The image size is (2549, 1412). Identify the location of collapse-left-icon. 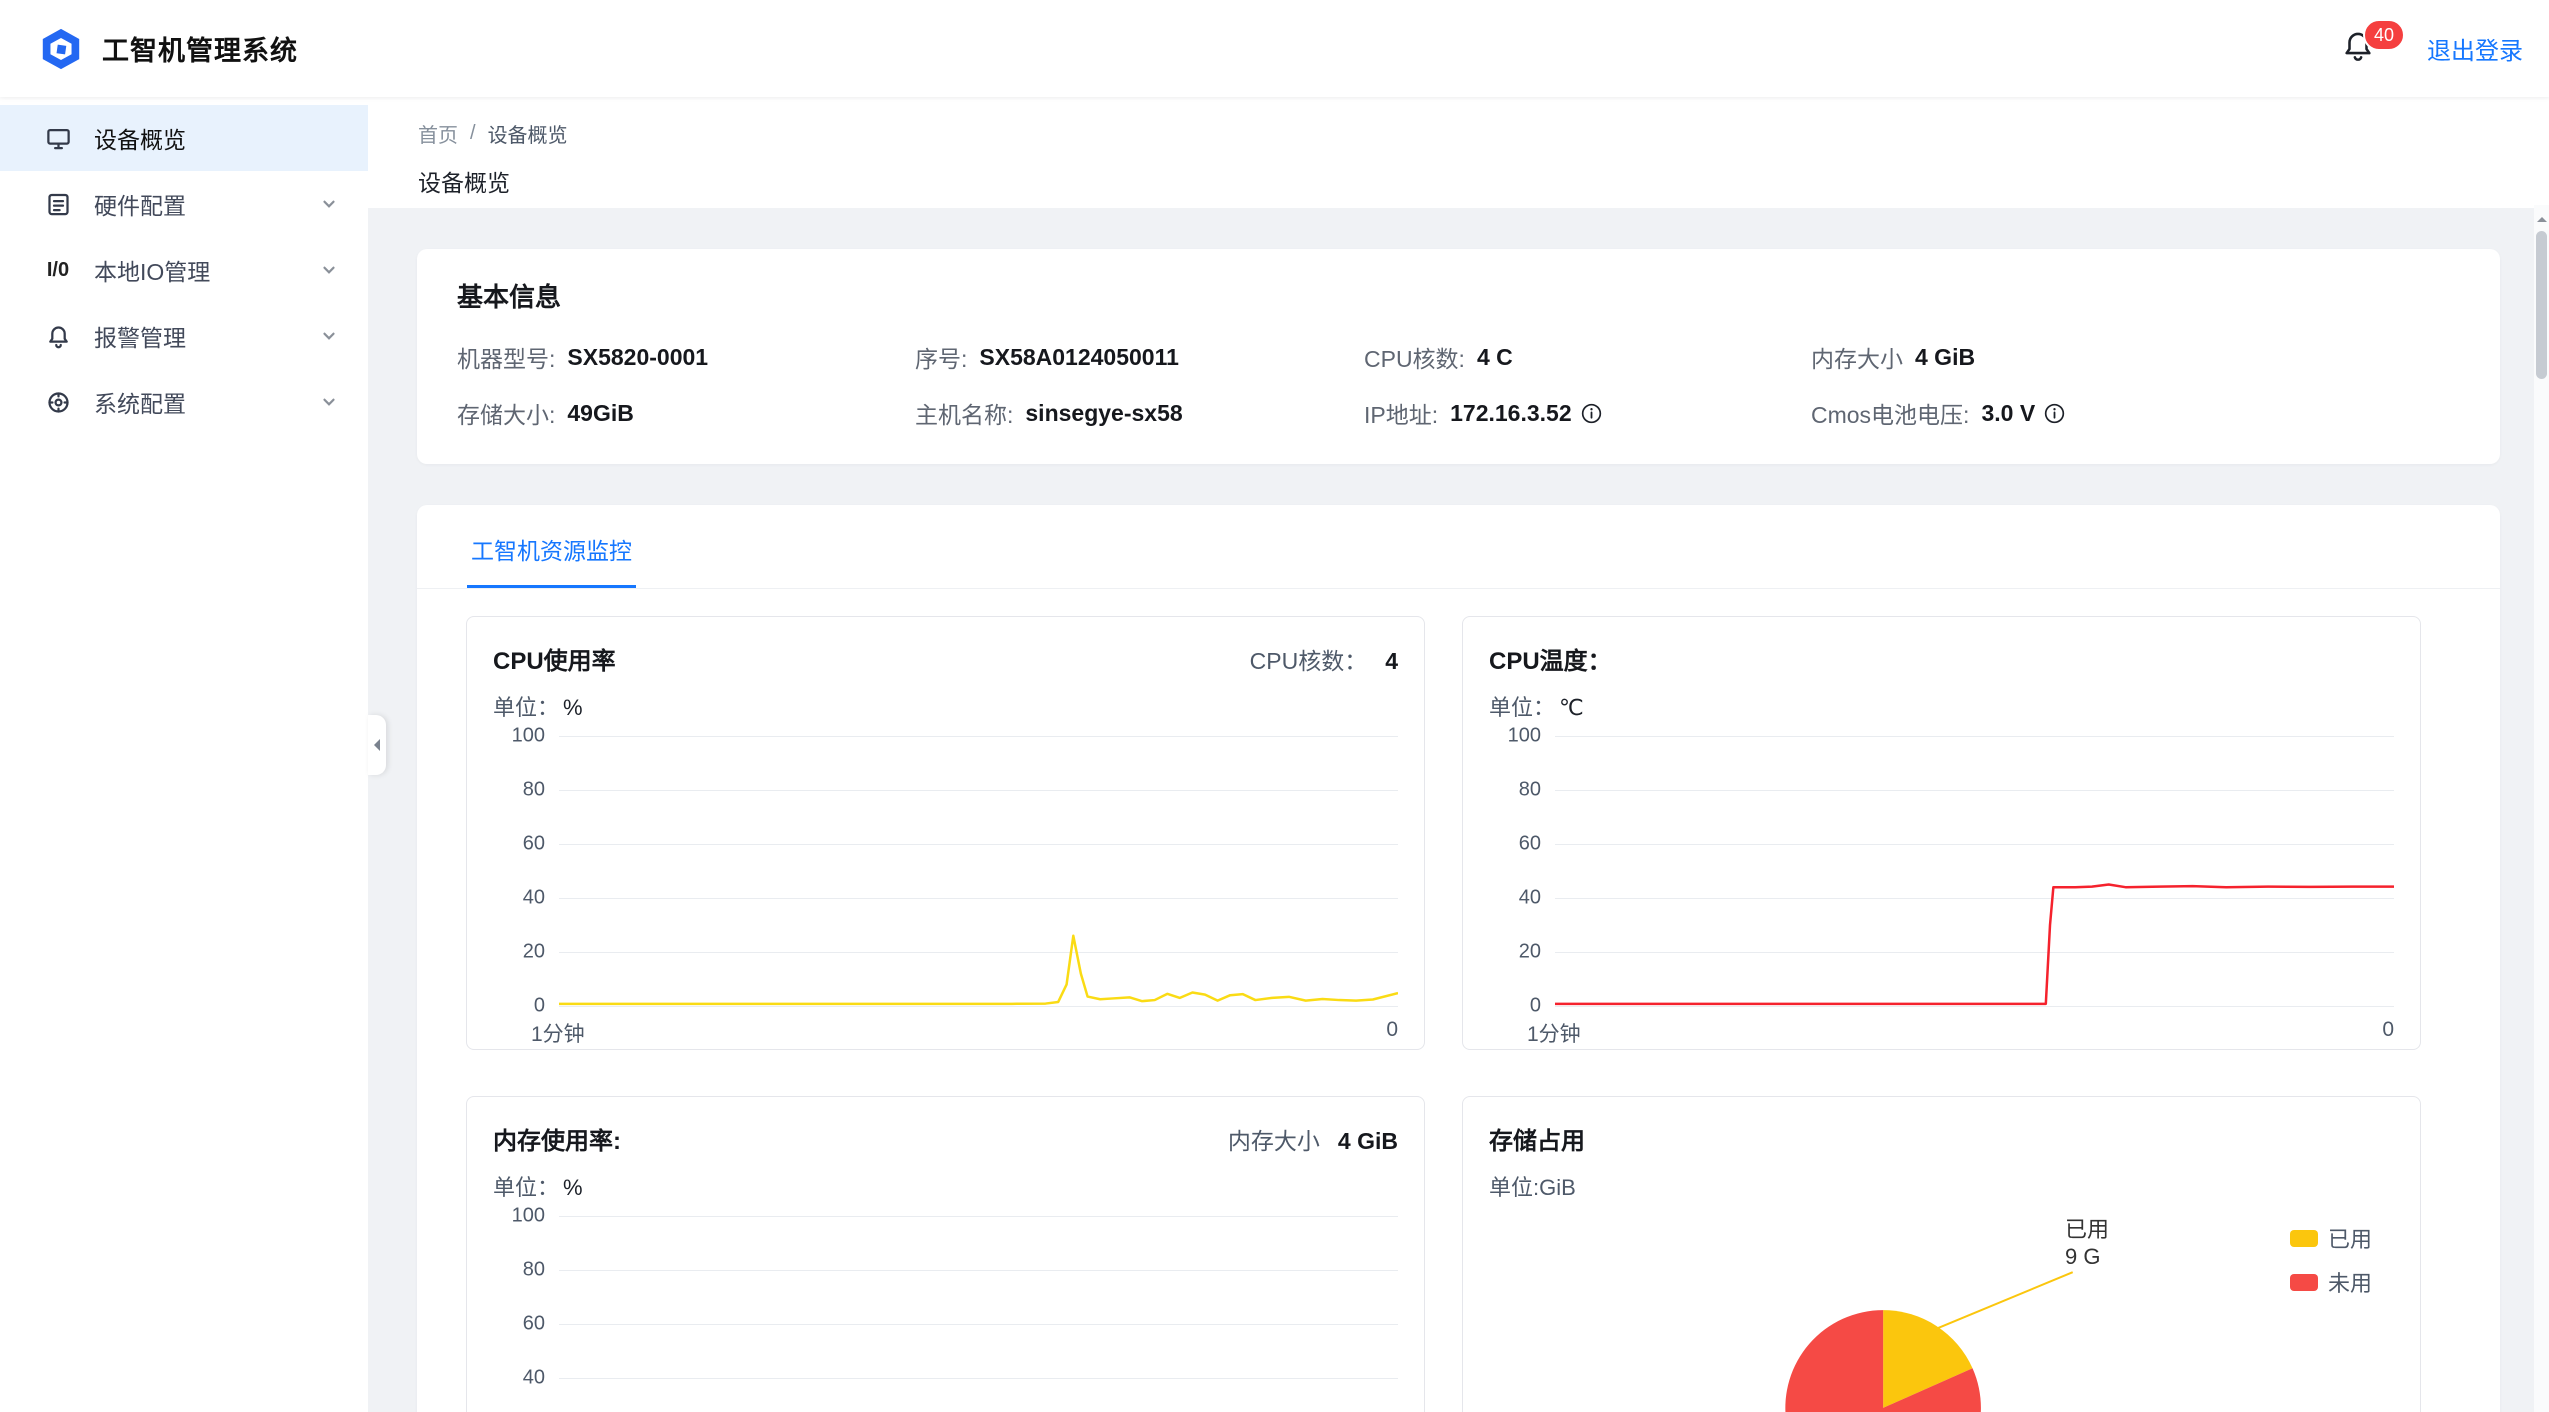
(374, 745).